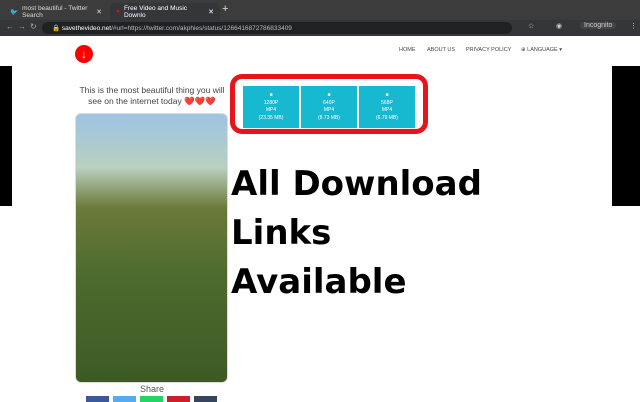 The image size is (640, 402). Describe the element at coordinates (531, 26) in the screenshot. I see `star-icon: ☆` at that location.